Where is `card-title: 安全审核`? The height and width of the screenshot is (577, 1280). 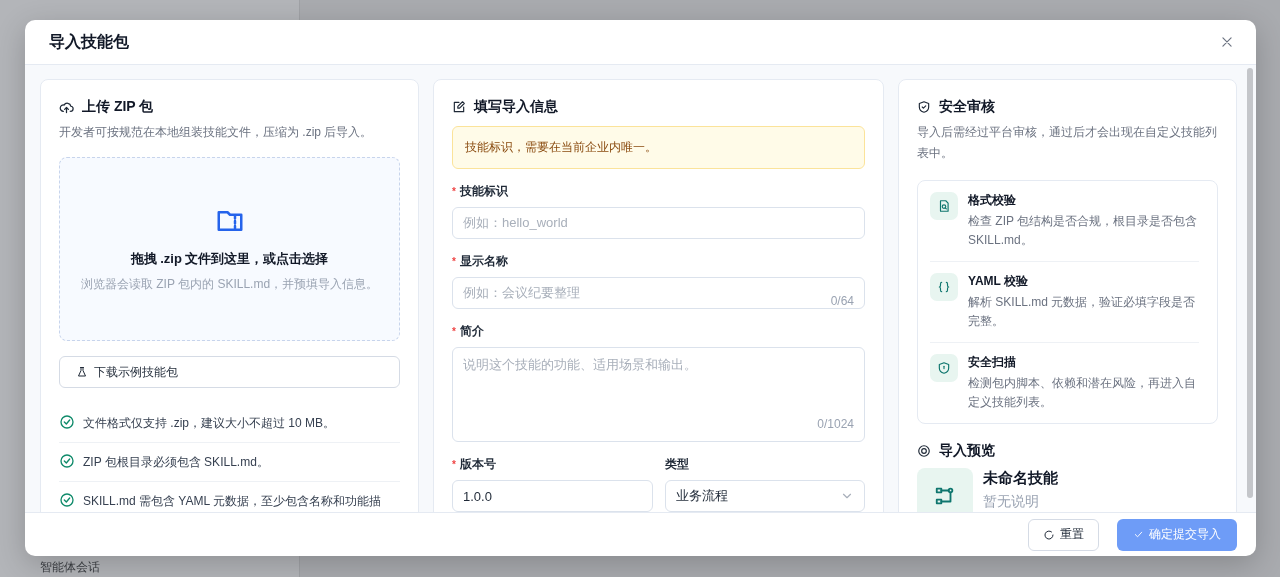
card-title: 安全审核 is located at coordinates (967, 107).